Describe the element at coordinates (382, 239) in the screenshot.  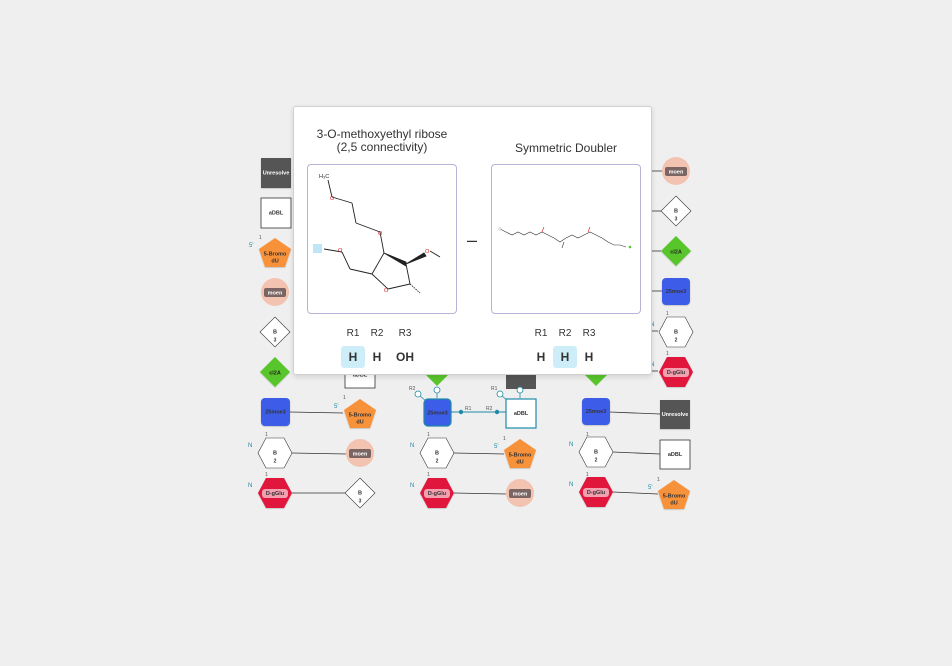
I see `left-structure-panel: H₃C O O O O O` at that location.